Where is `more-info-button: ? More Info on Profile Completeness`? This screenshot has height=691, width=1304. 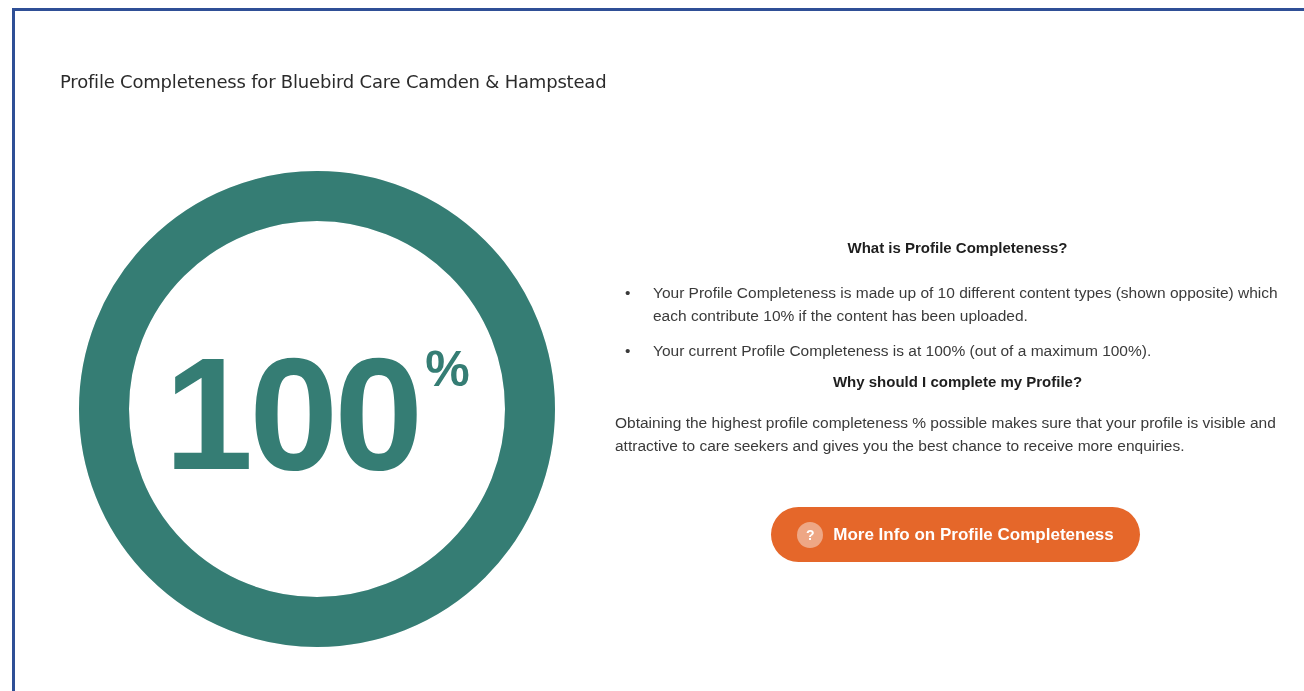 more-info-button: ? More Info on Profile Completeness is located at coordinates (955, 534).